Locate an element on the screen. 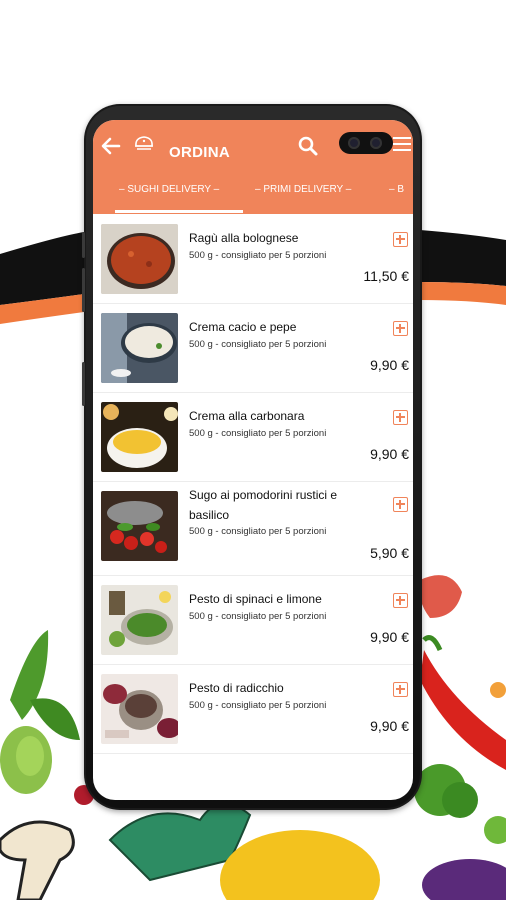 This screenshot has width=506, height=900. menu-icon is located at coordinates (402, 144).